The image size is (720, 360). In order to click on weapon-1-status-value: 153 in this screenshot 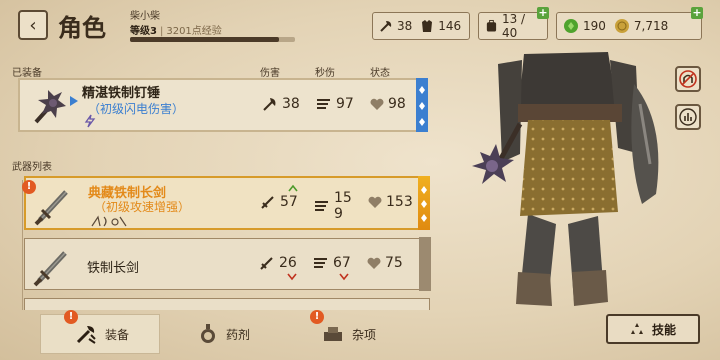, I will do `click(399, 202)`.